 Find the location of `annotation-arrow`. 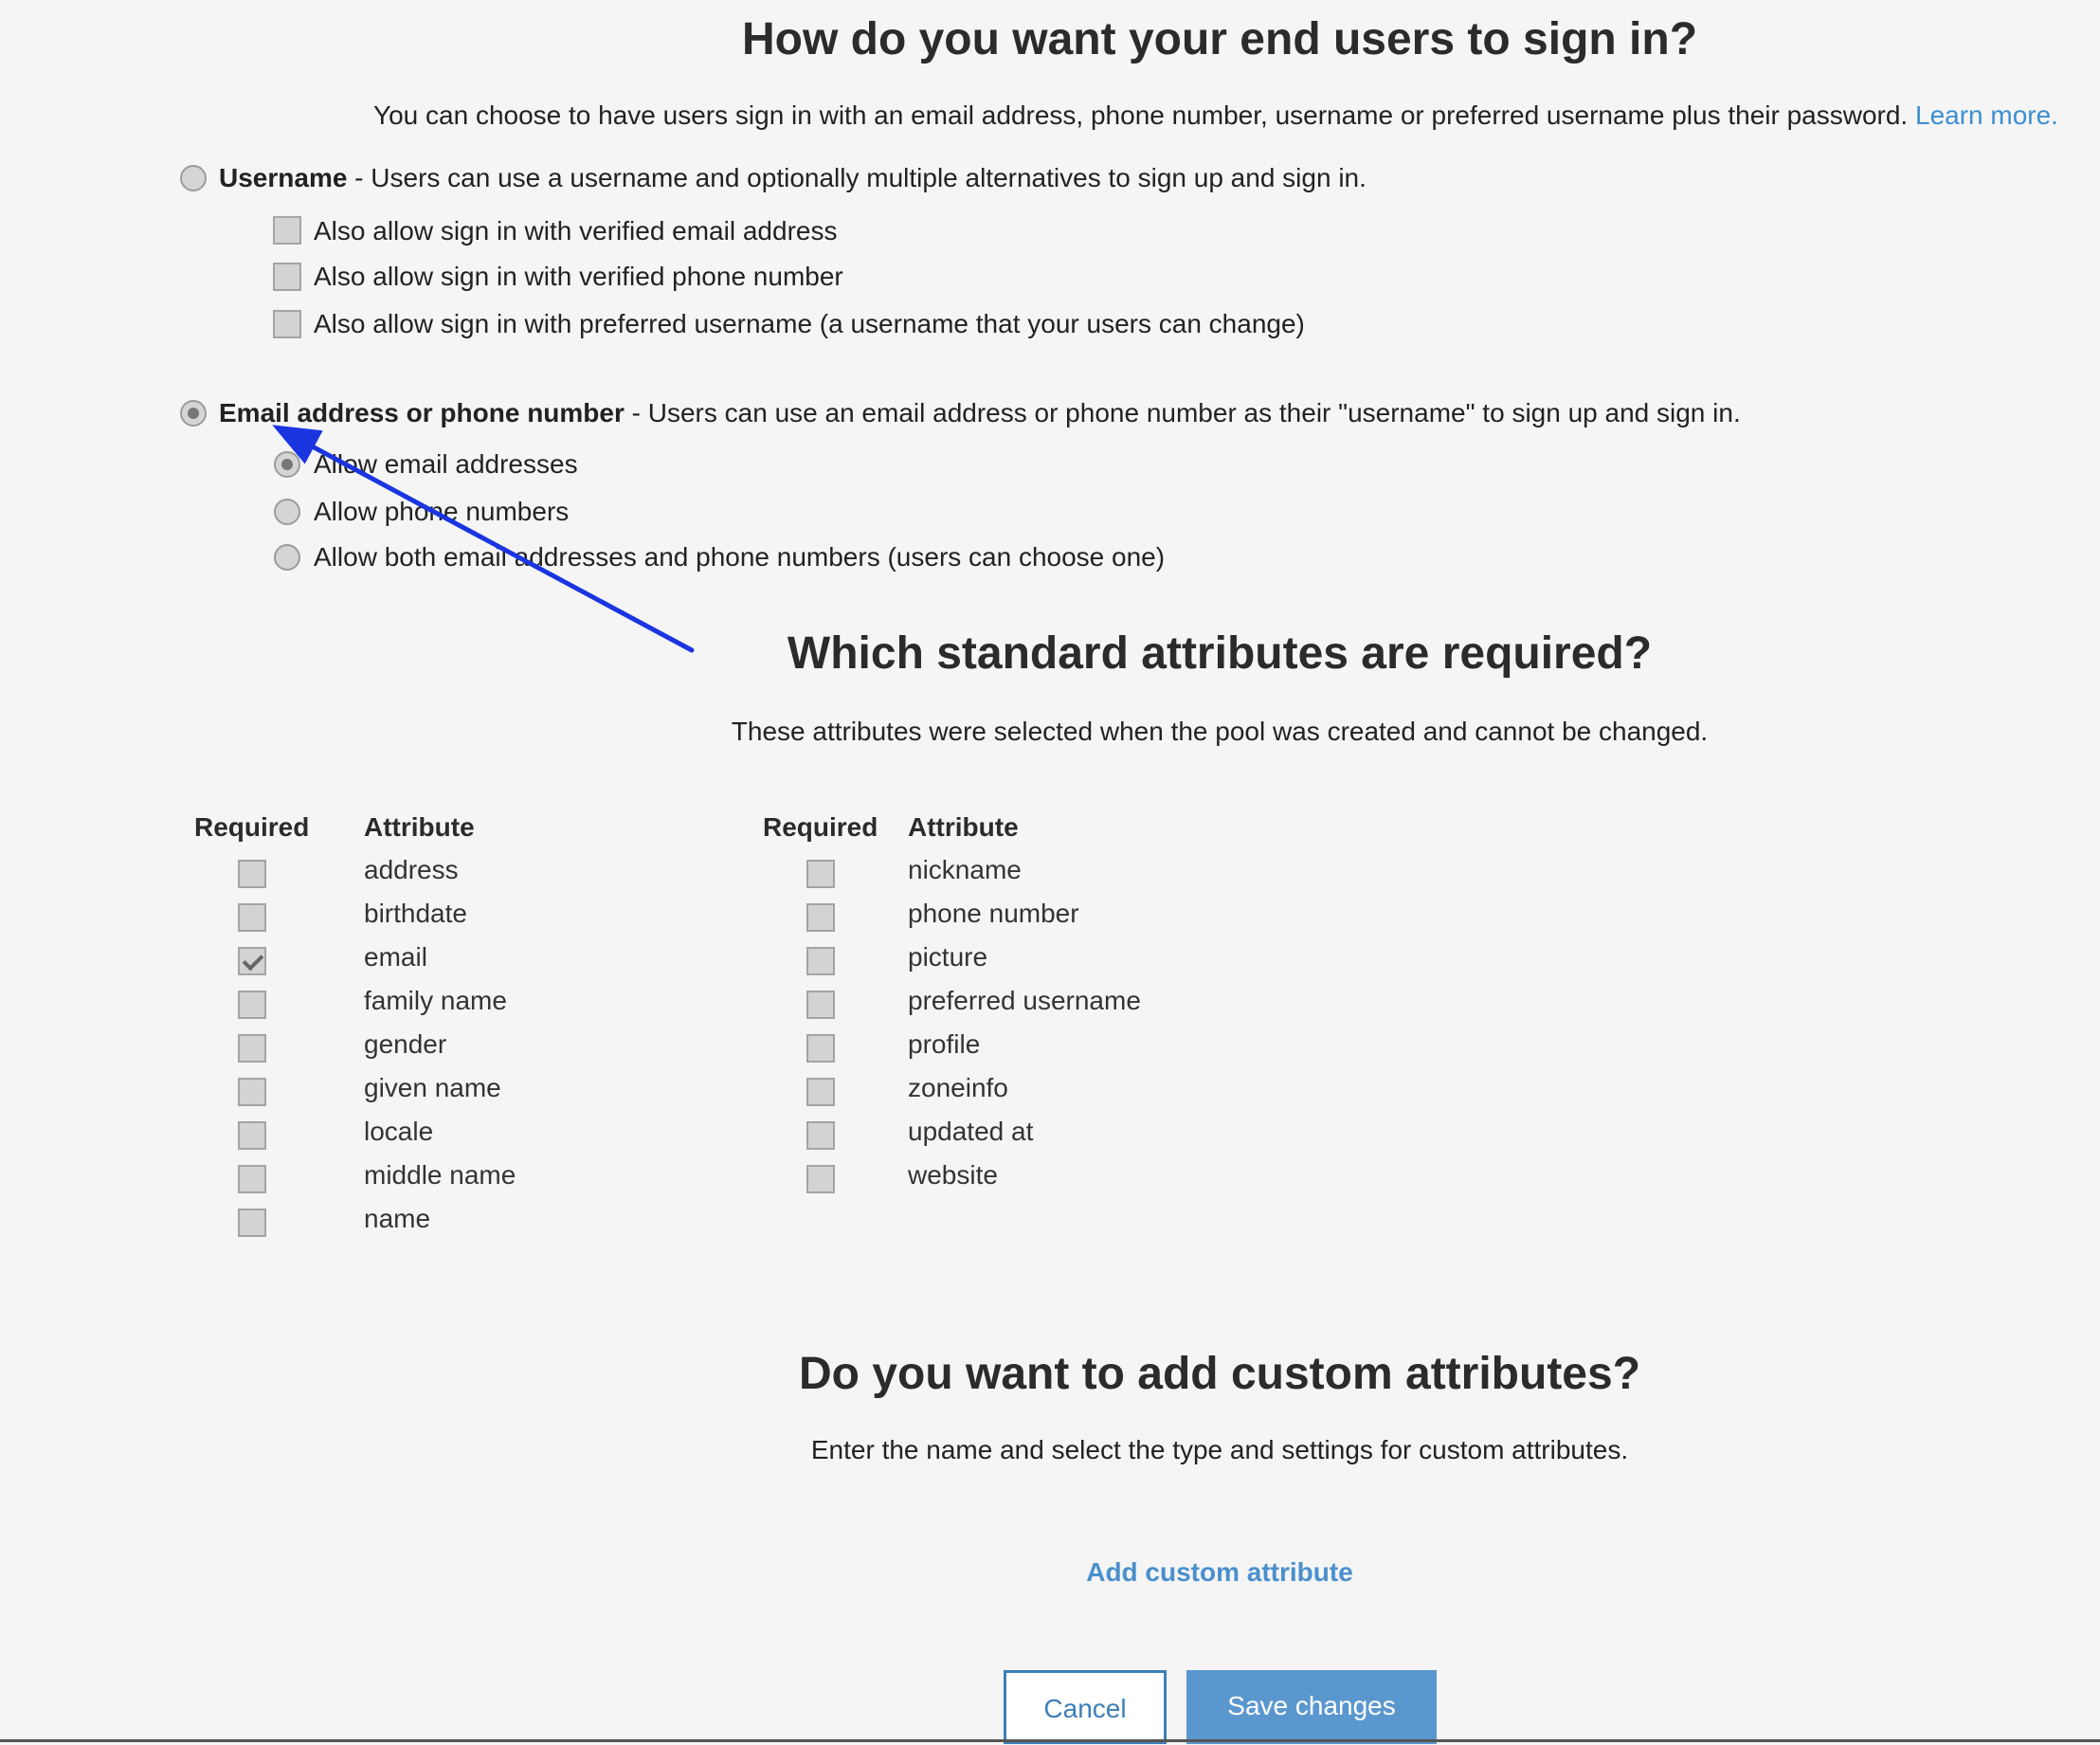

annotation-arrow is located at coordinates (484, 539).